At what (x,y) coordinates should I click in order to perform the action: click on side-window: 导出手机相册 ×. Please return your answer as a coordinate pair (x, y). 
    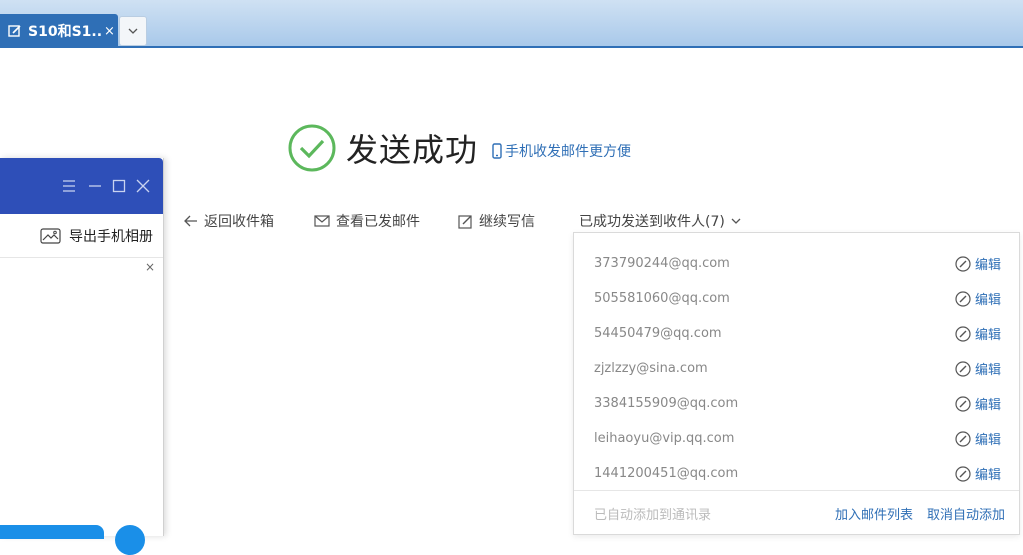
    Looking at the image, I should click on (82, 356).